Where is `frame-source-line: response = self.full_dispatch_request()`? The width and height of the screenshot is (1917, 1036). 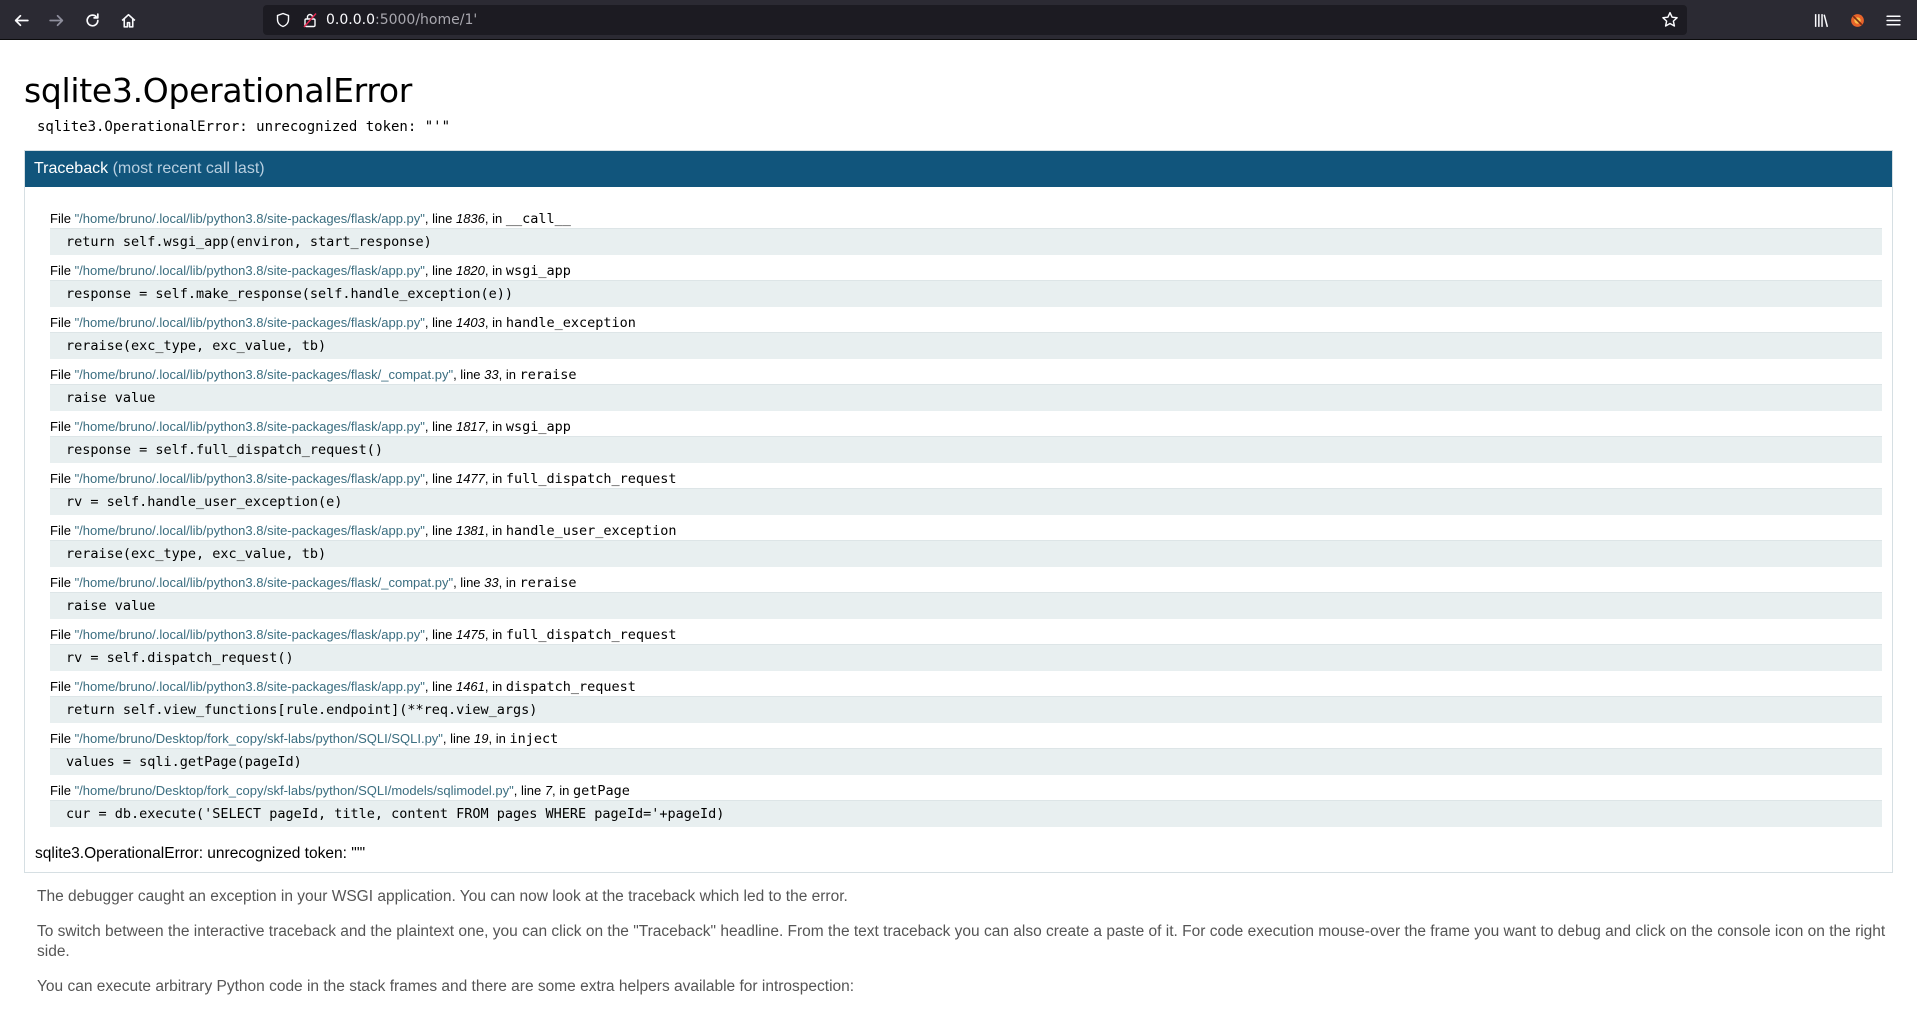 frame-source-line: response = self.full_dispatch_request() is located at coordinates (966, 450).